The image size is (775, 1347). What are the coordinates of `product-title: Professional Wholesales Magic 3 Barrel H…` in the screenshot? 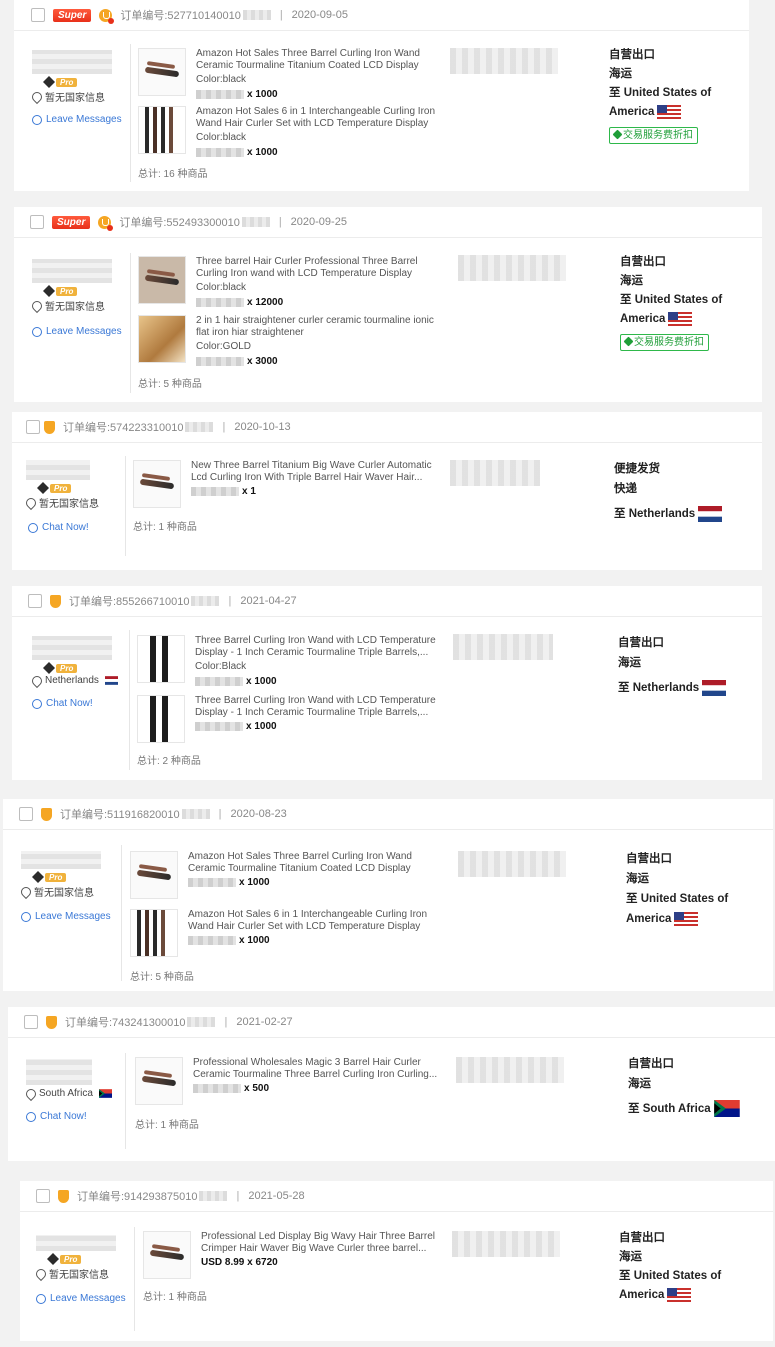 It's located at (318, 1068).